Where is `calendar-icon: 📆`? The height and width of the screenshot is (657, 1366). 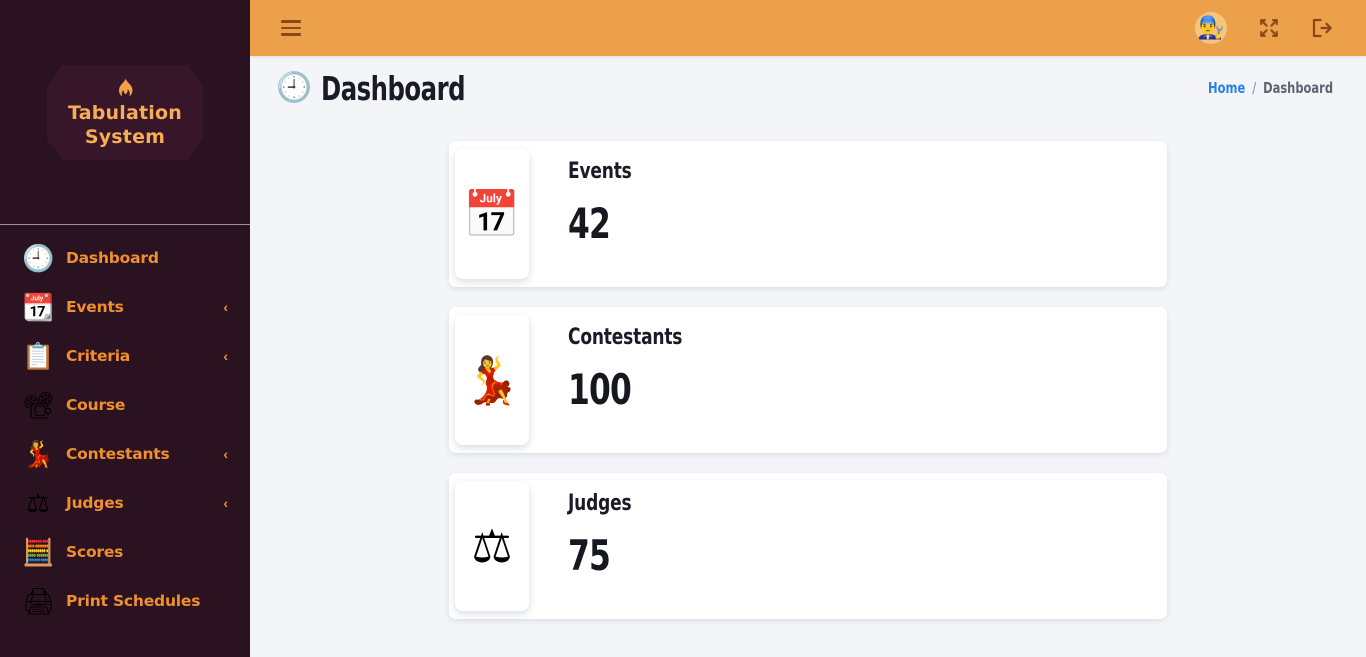 calendar-icon: 📆 is located at coordinates (38, 306).